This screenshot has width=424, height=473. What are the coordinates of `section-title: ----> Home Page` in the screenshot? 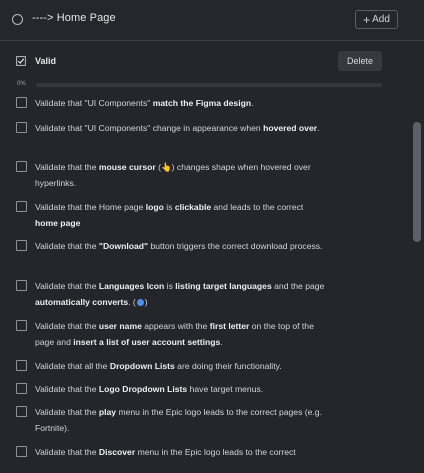 It's located at (74, 18).